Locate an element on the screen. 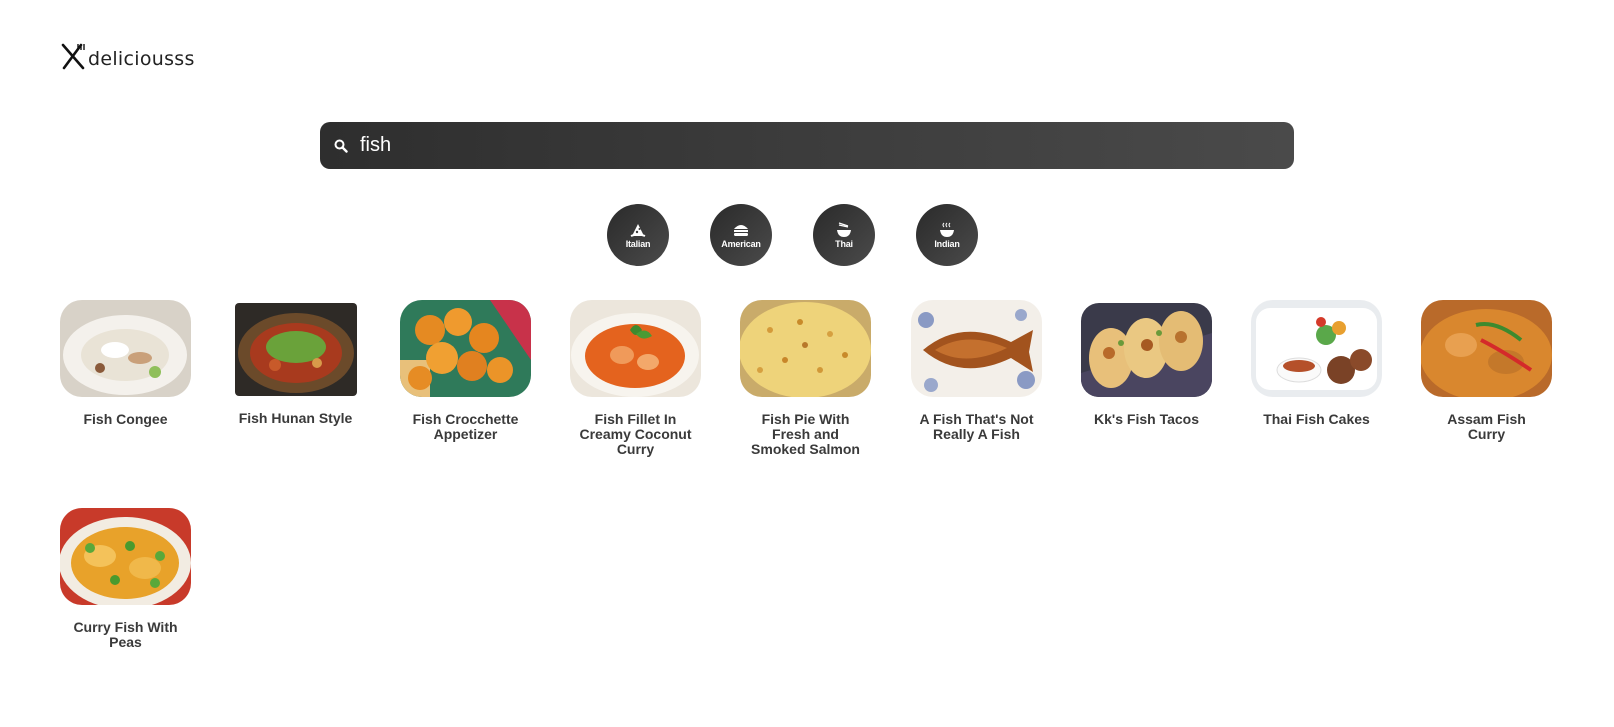 This screenshot has height=727, width=1614. recipe-card: Curry Fish With Peas is located at coordinates (125, 579).